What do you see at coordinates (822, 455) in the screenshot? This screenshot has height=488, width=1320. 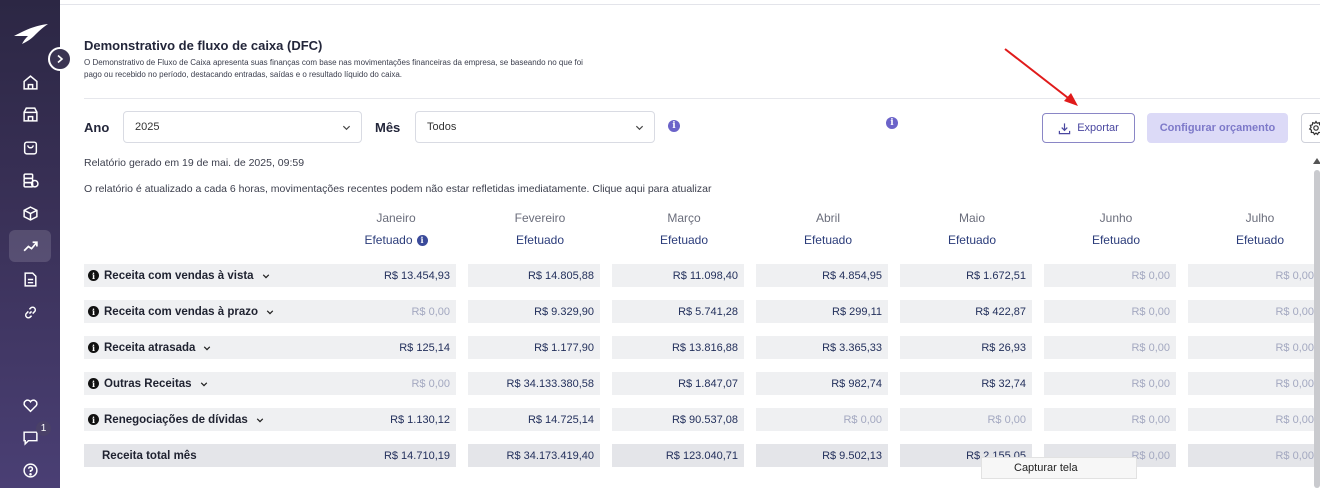 I see `total-cell: R$ 9.502,13` at bounding box center [822, 455].